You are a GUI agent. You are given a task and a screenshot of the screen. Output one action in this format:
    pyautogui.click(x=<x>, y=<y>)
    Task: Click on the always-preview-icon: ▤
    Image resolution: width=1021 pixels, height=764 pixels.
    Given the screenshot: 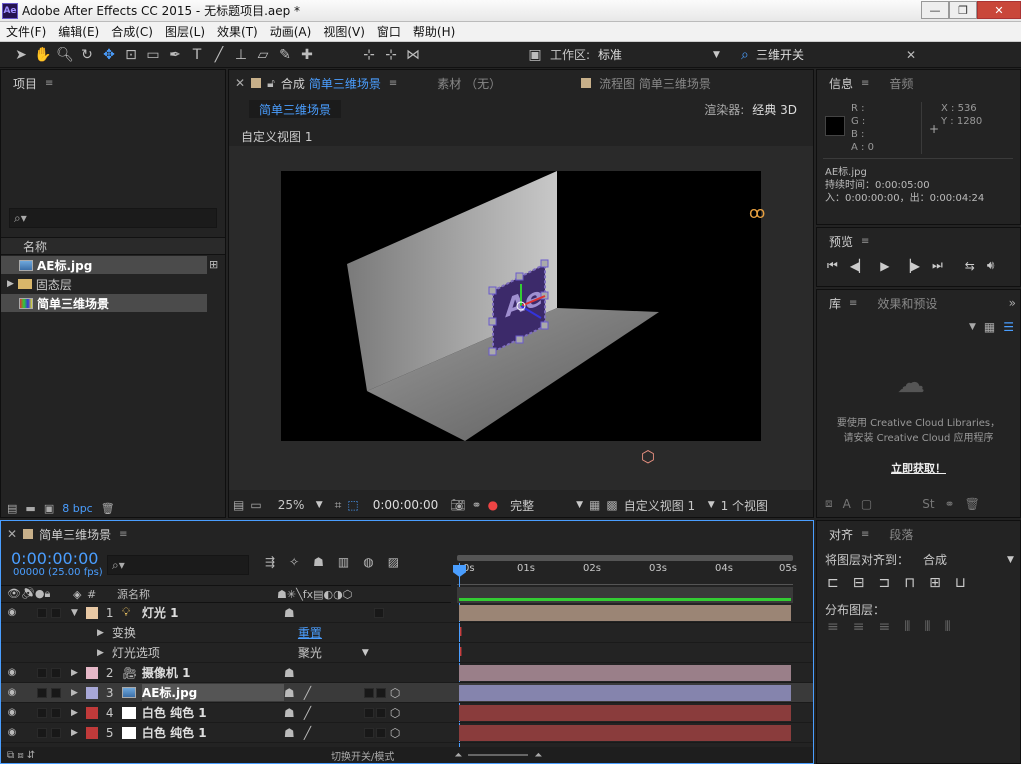 What is the action you would take?
    pyautogui.click(x=238, y=505)
    